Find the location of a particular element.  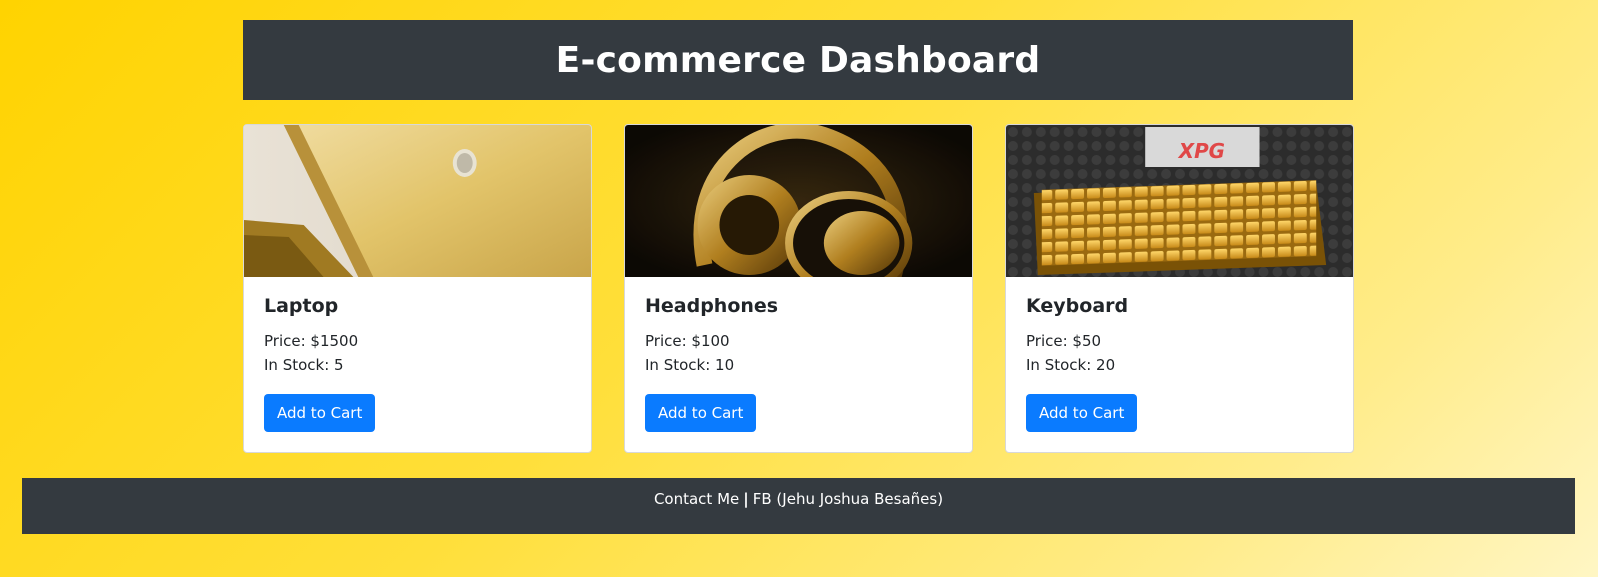

headphones-image is located at coordinates (798, 201).